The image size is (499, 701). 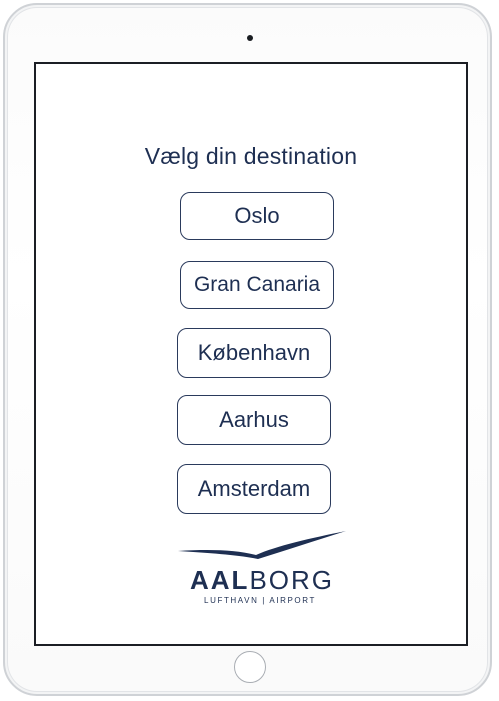 What do you see at coordinates (257, 216) in the screenshot?
I see `destination-button-oslo: Oslo` at bounding box center [257, 216].